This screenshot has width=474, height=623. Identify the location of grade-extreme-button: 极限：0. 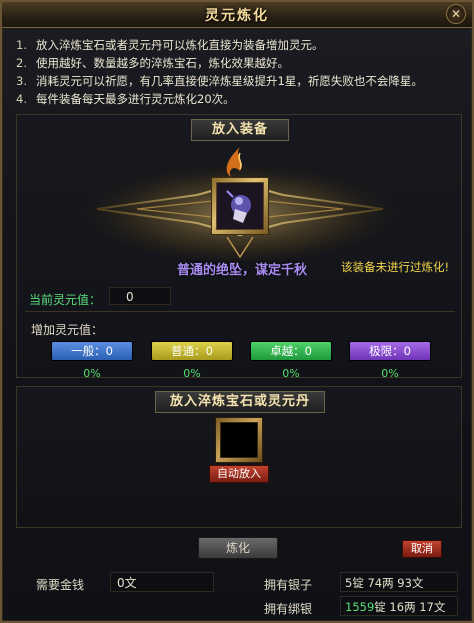
(390, 351).